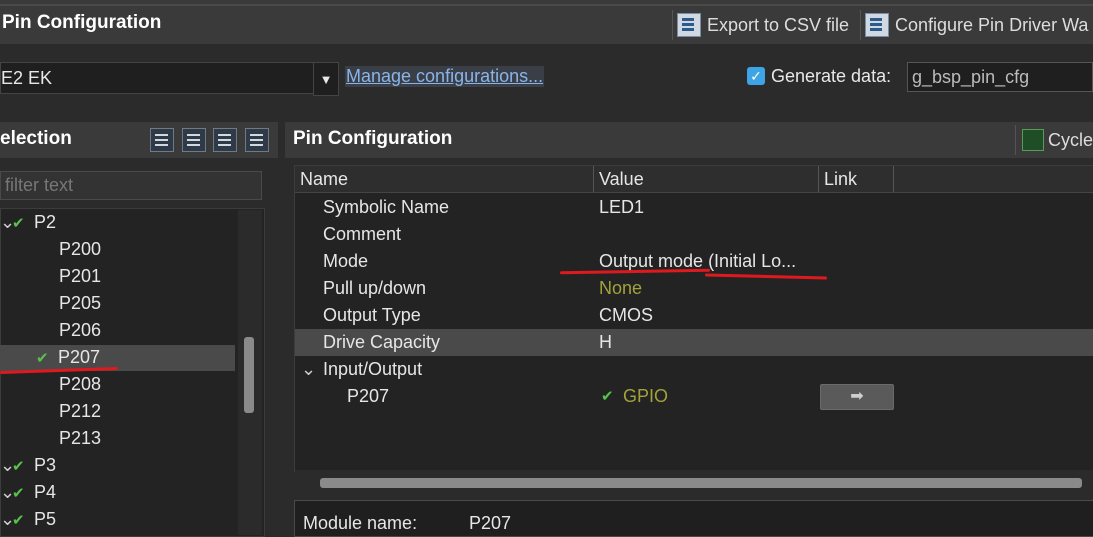  What do you see at coordinates (45, 465) in the screenshot?
I see `tree-item-label: P3` at bounding box center [45, 465].